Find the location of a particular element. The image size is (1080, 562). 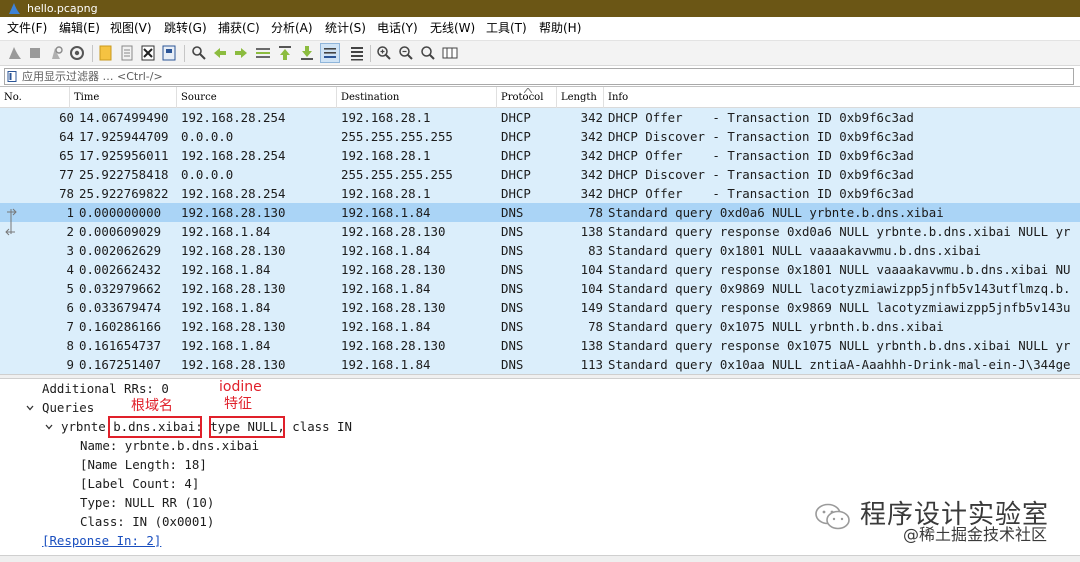

column-header-info: Info is located at coordinates (842, 97).